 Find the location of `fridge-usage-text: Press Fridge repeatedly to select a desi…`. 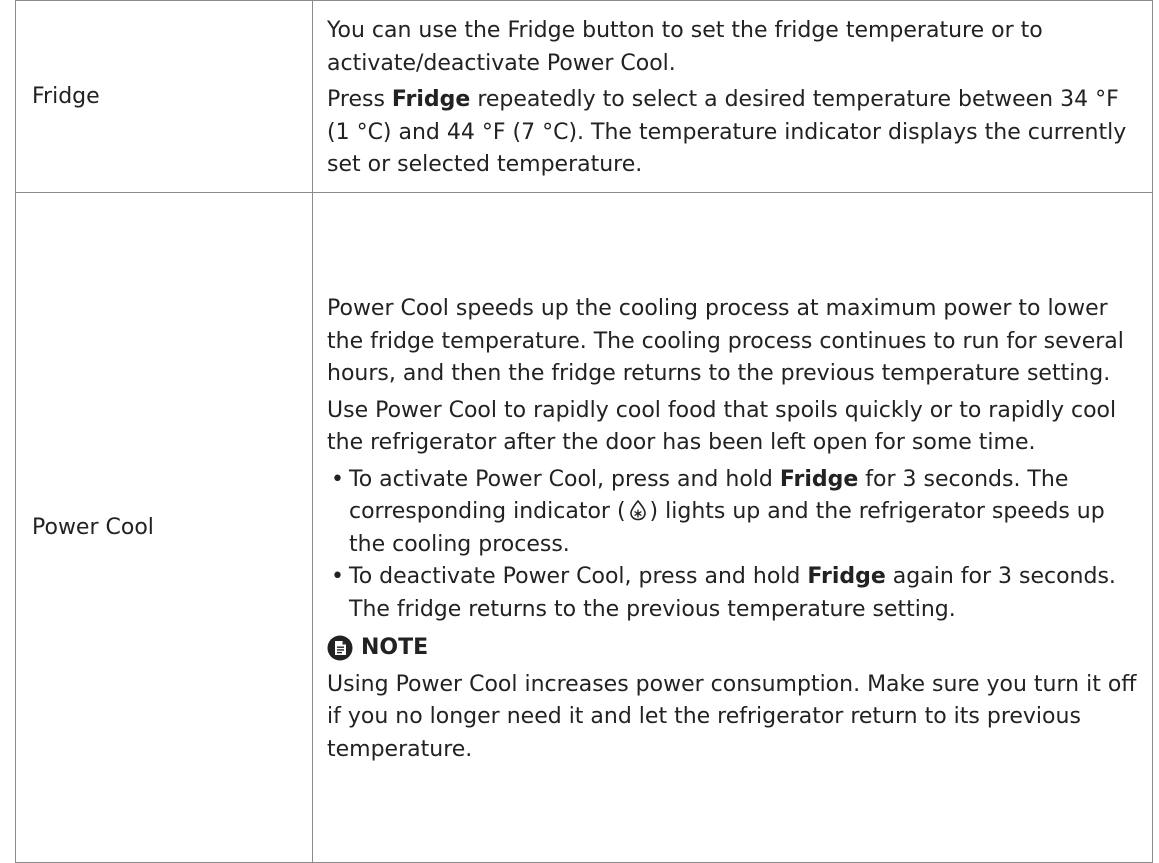

fridge-usage-text: Press Fridge repeatedly to select a desi… is located at coordinates (732, 133).